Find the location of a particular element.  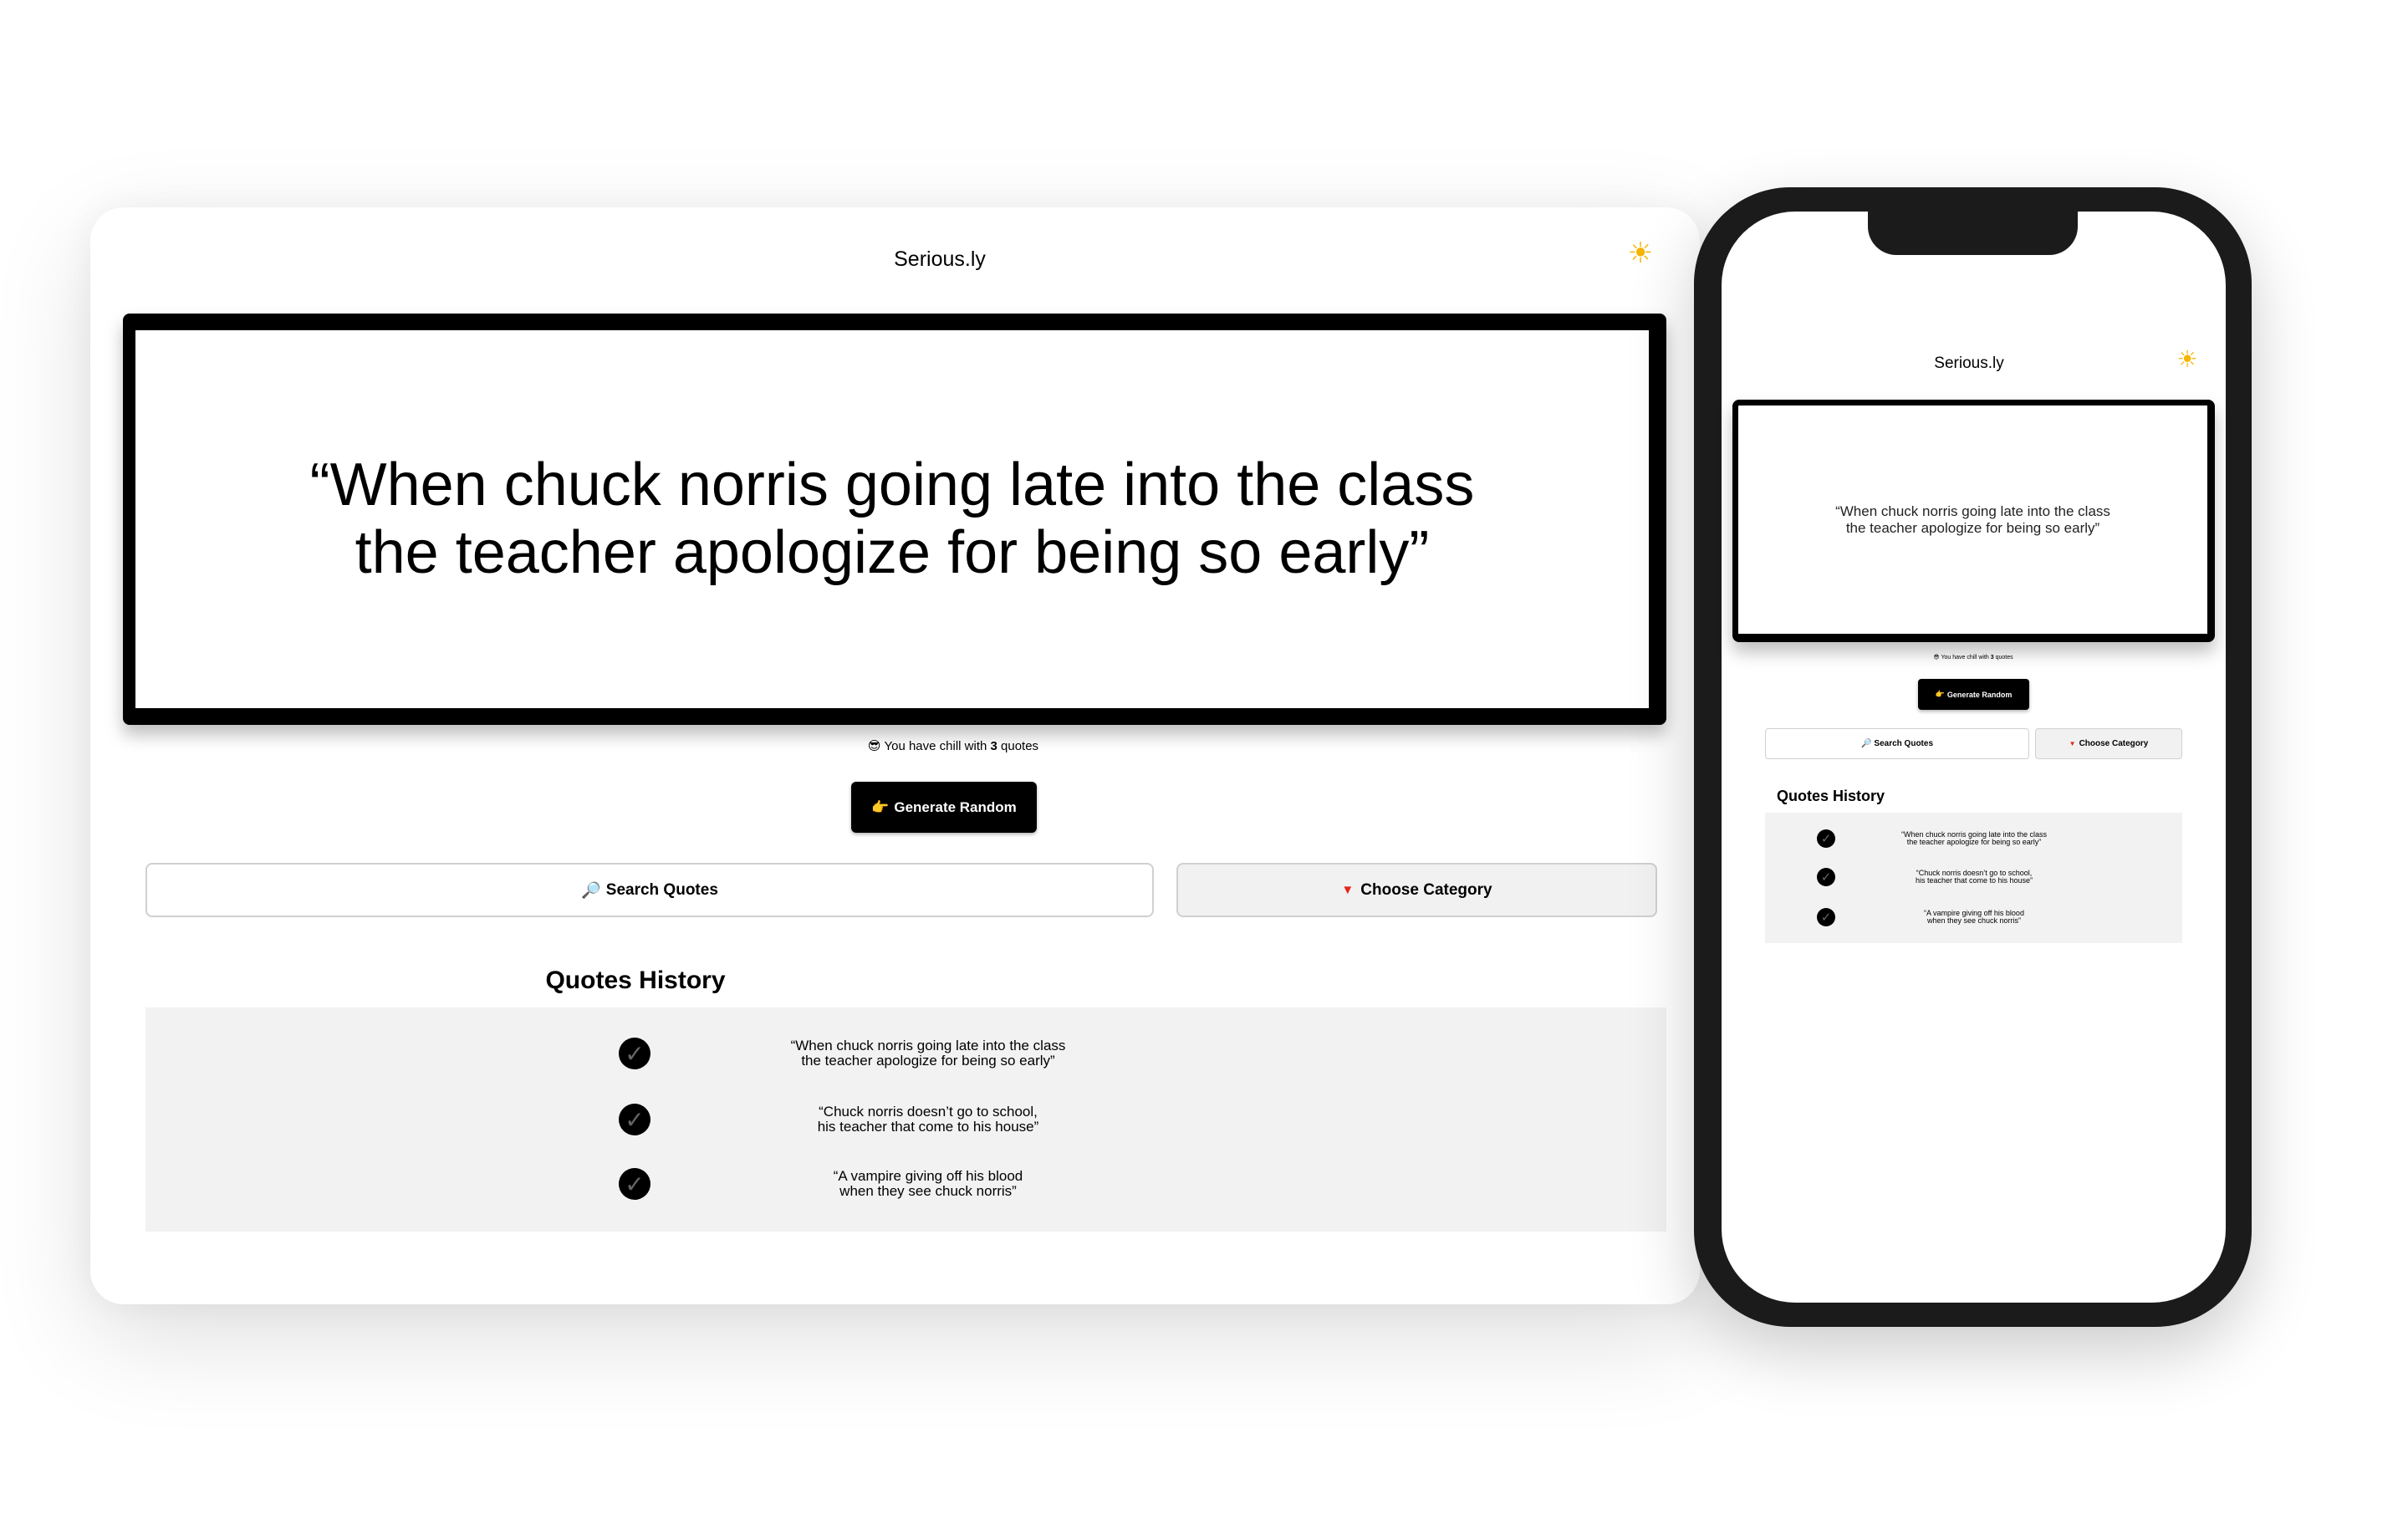

phone-notch is located at coordinates (1973, 233).